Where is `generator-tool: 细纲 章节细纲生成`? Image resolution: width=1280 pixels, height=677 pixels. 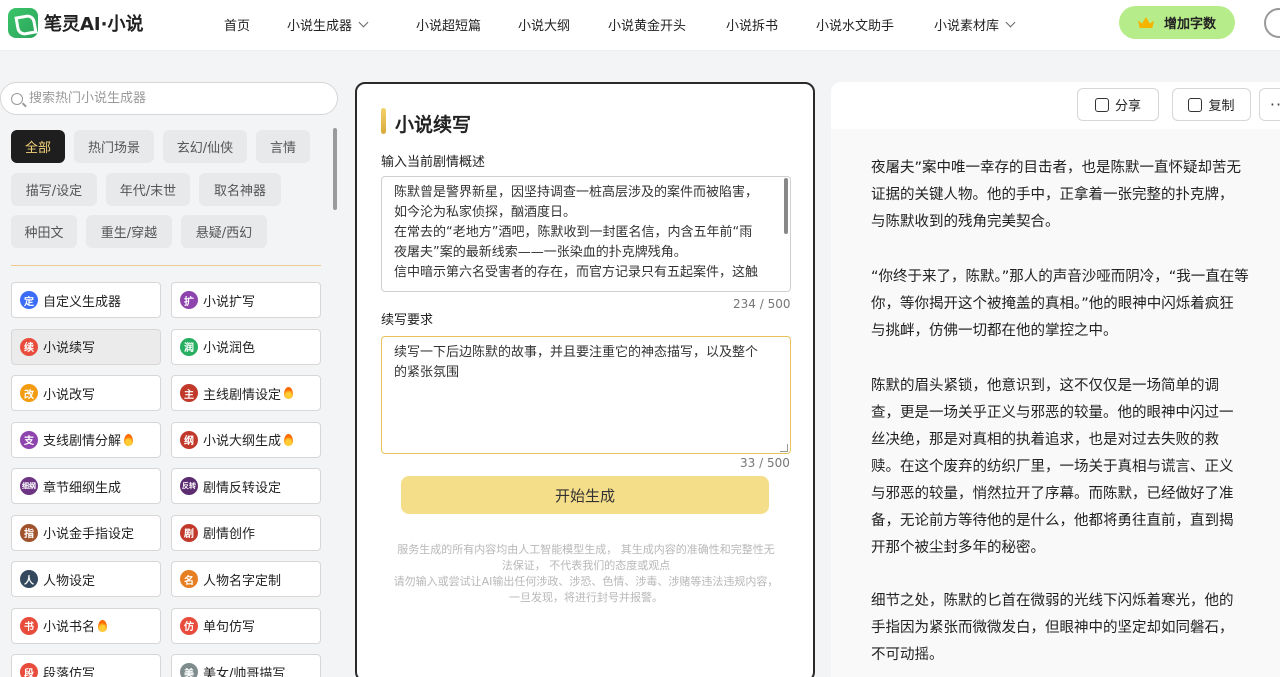
generator-tool: 细纲 章节细纲生成 is located at coordinates (86, 486).